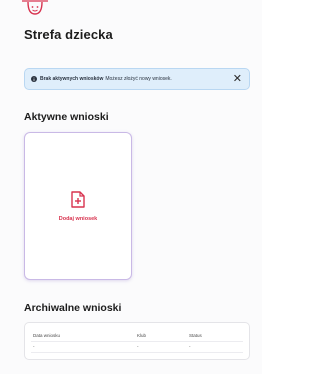  I want to click on info-icon: i, so click(34, 79).